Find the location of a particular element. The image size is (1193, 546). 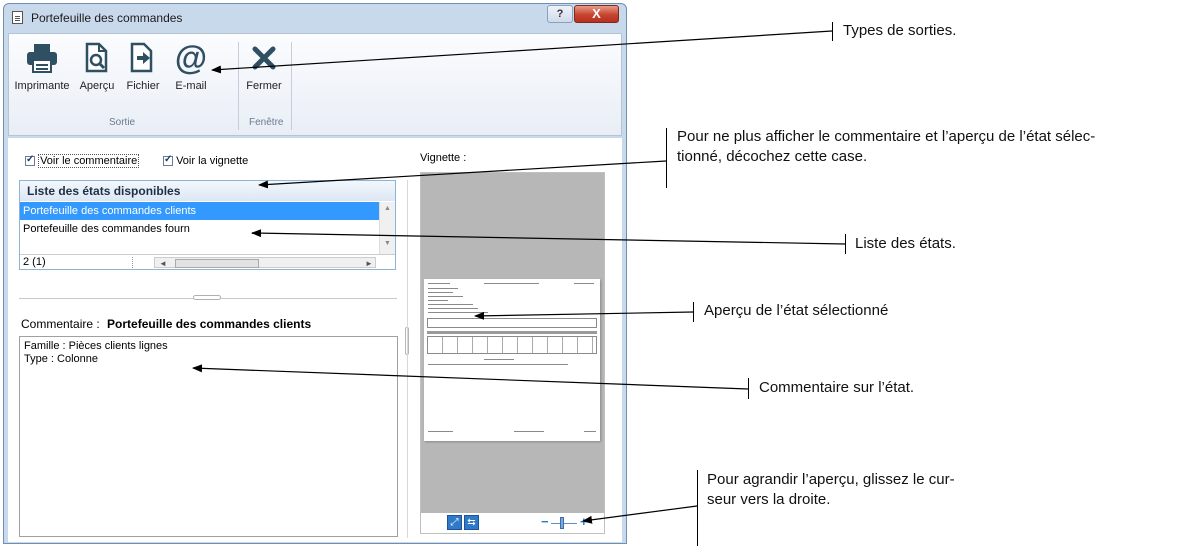

callout-output-types: Types de sorties. is located at coordinates (900, 30).